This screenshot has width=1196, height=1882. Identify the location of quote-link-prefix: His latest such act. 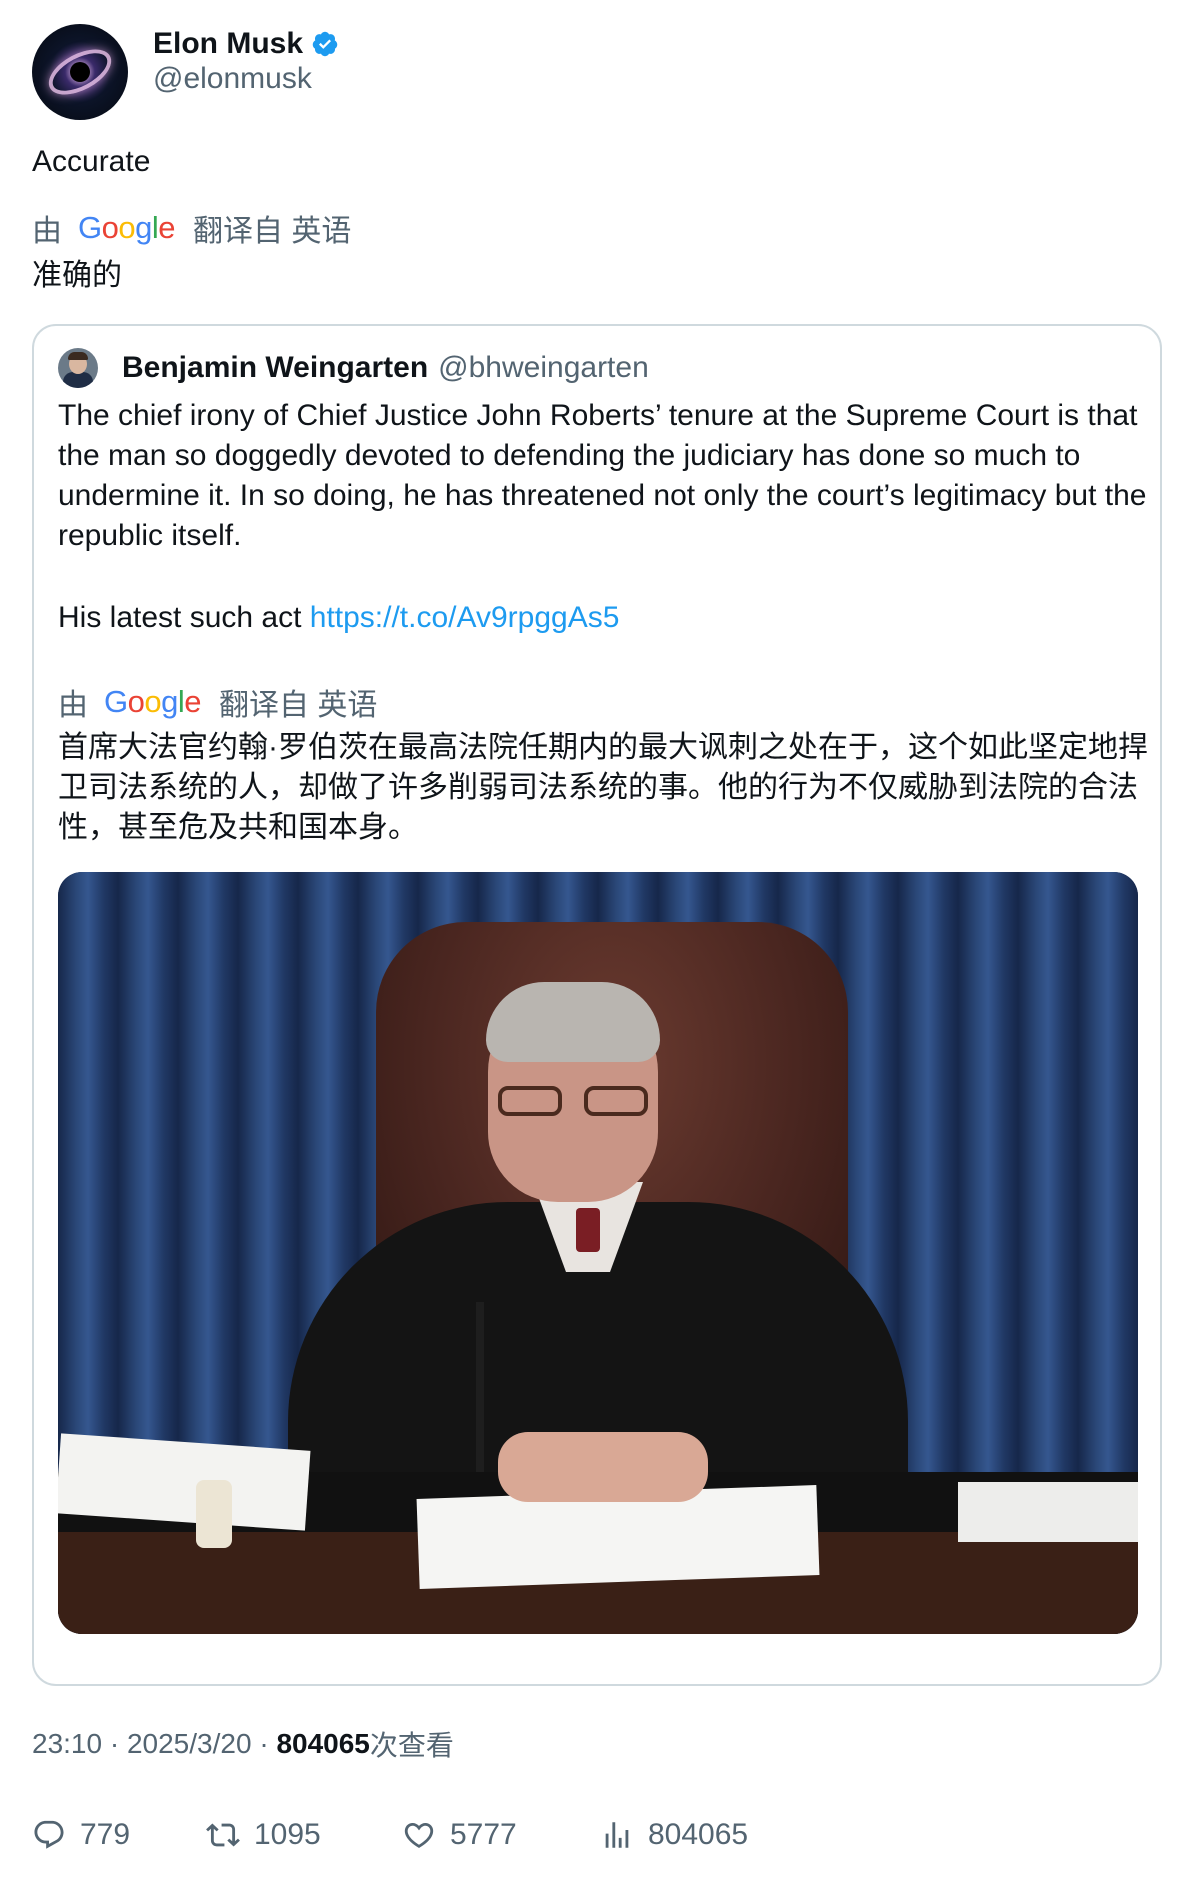
(184, 617).